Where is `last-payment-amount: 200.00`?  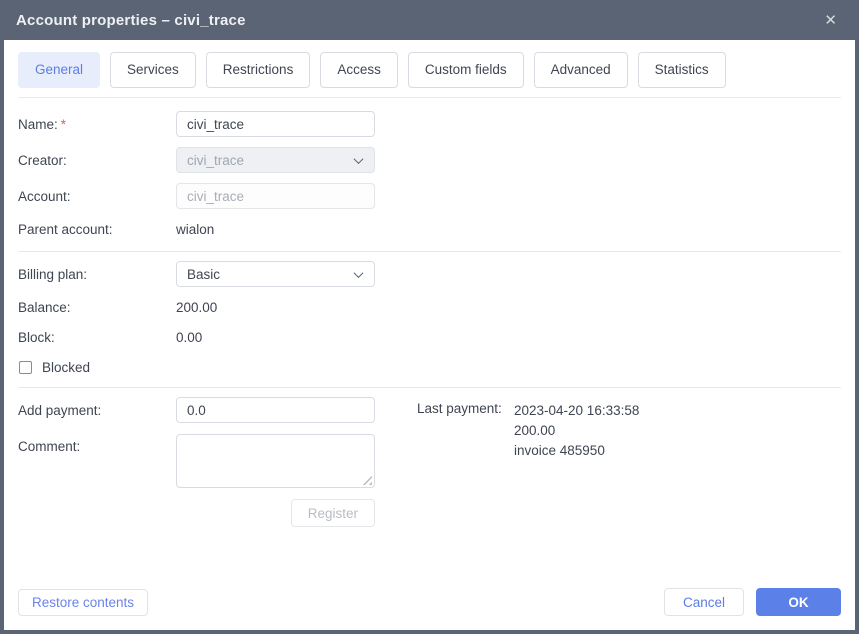 last-payment-amount: 200.00 is located at coordinates (535, 430).